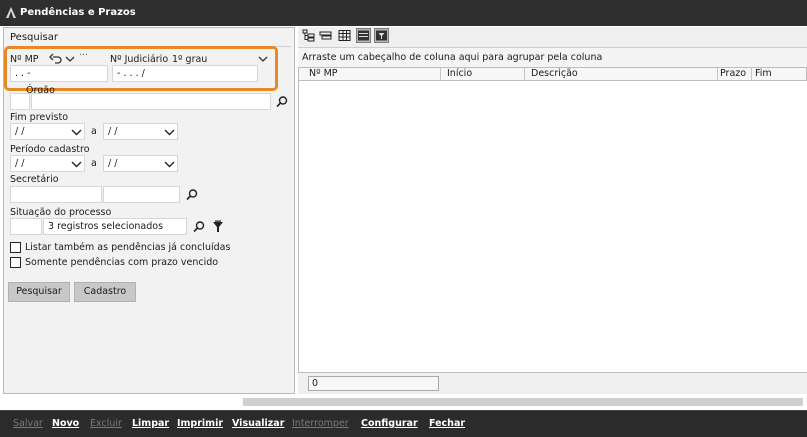 This screenshot has width=807, height=437. I want to click on orgao-code-input, so click(20, 101).